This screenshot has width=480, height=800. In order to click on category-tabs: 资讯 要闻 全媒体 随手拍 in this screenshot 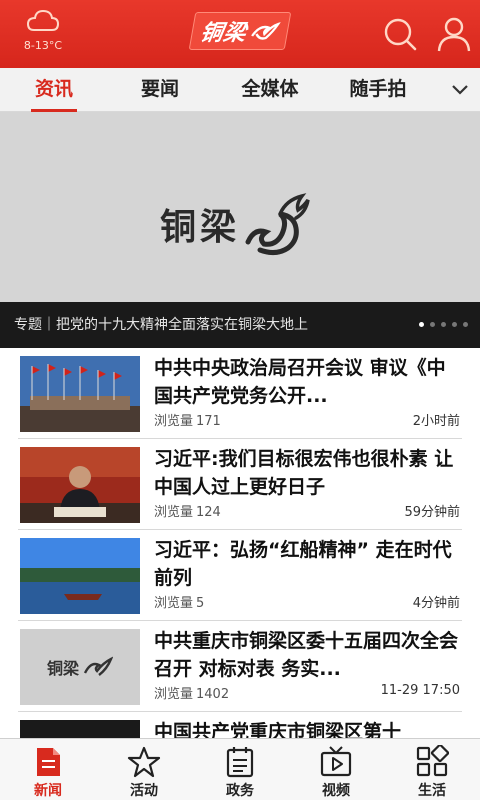, I will do `click(240, 90)`.